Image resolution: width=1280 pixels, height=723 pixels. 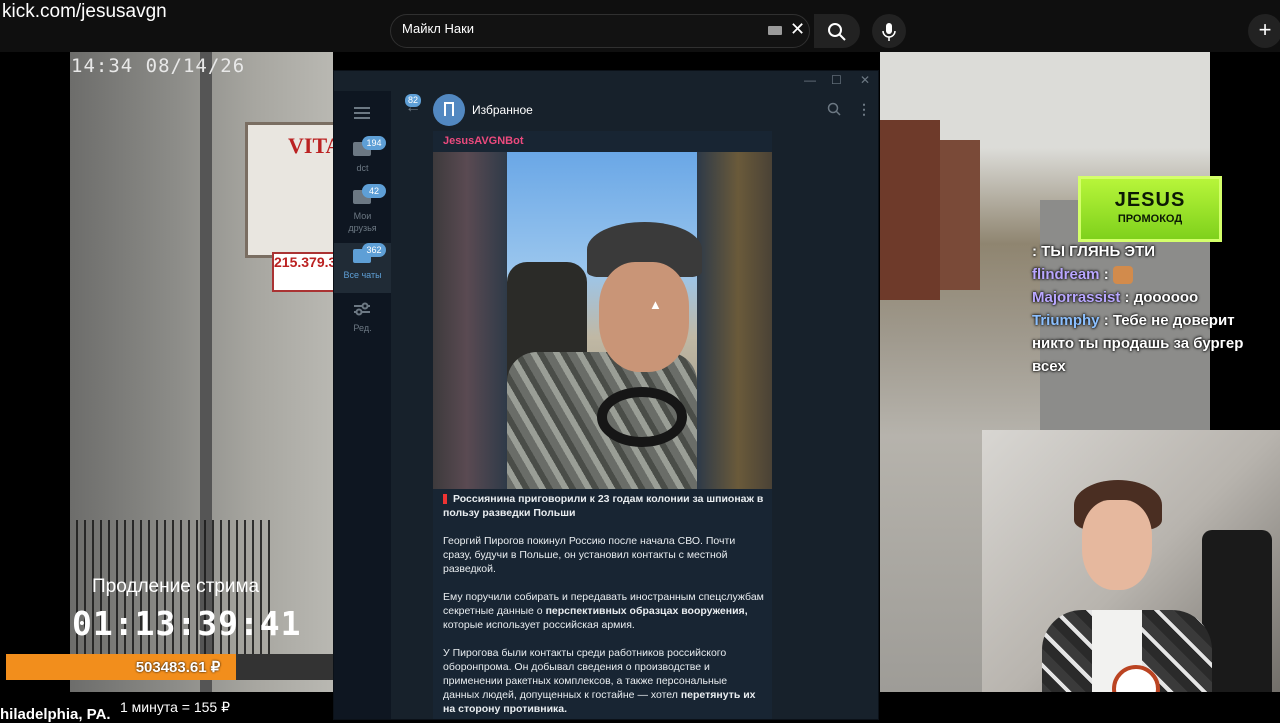 I want to click on folder-sidebar: 194 dct 42 Мои друзья 362 Все чаты Ред., so click(x=362, y=405).